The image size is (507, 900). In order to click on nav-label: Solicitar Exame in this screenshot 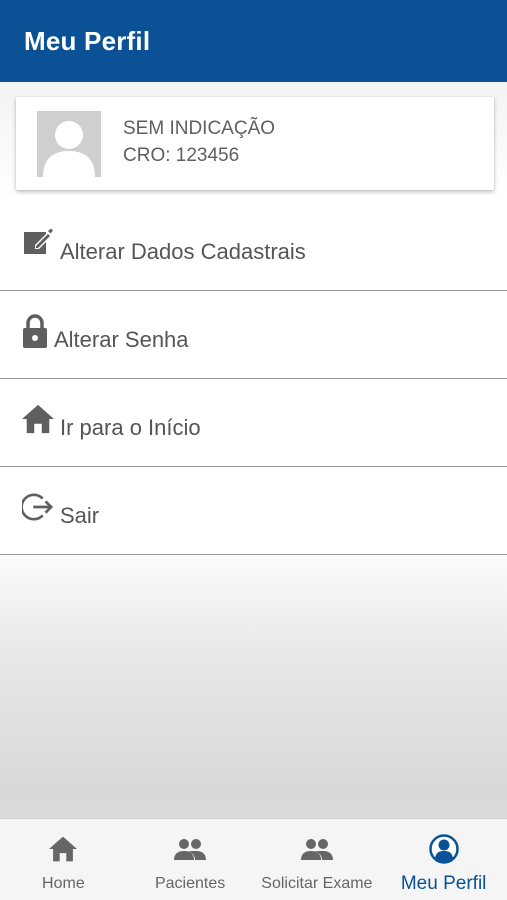, I will do `click(317, 883)`.